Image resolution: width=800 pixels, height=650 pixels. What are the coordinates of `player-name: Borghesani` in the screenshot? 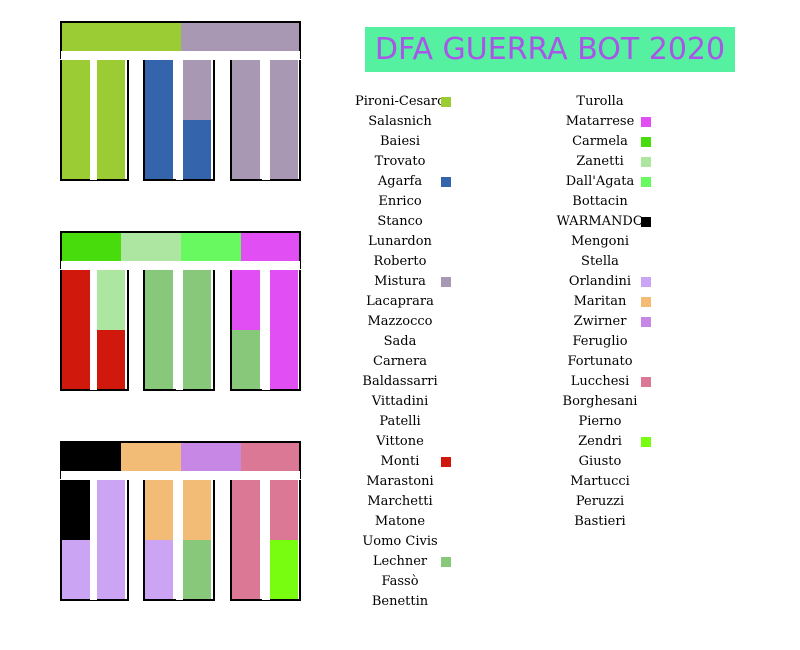 It's located at (600, 401).